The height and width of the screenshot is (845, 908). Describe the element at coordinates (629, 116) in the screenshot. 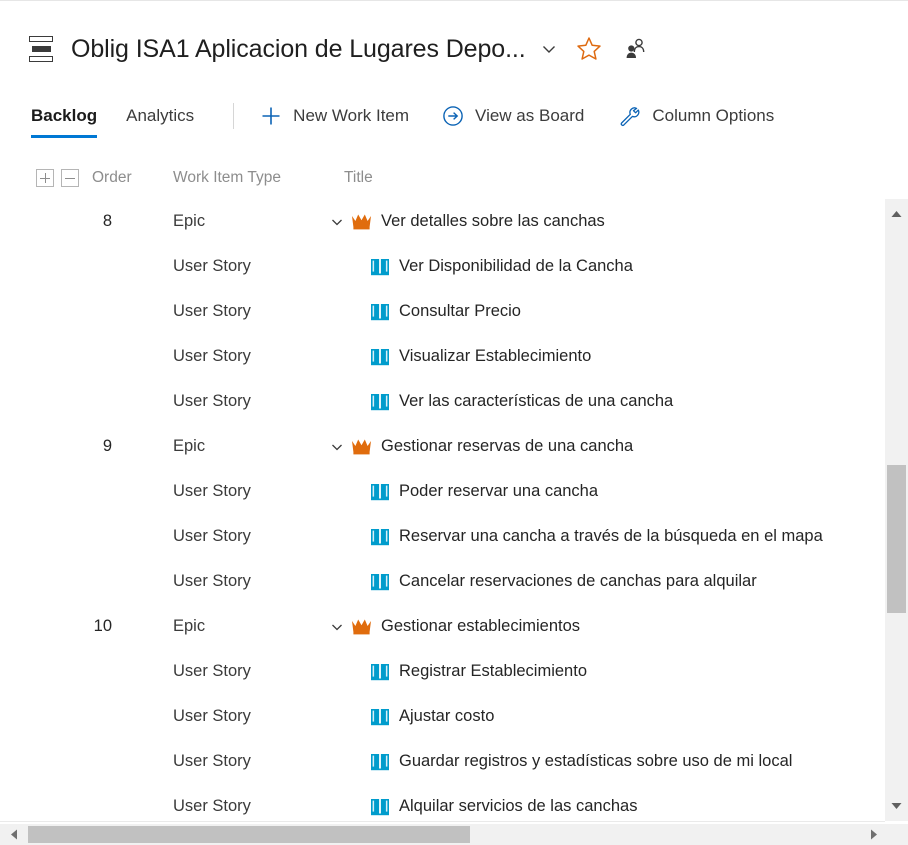

I see `wrench-icon` at that location.